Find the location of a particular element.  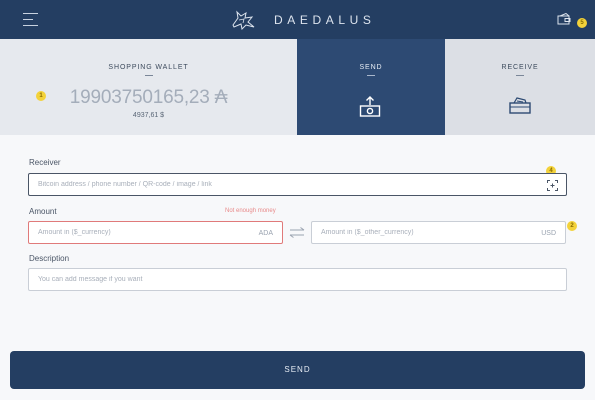

amount-label: Amount is located at coordinates (43, 211).